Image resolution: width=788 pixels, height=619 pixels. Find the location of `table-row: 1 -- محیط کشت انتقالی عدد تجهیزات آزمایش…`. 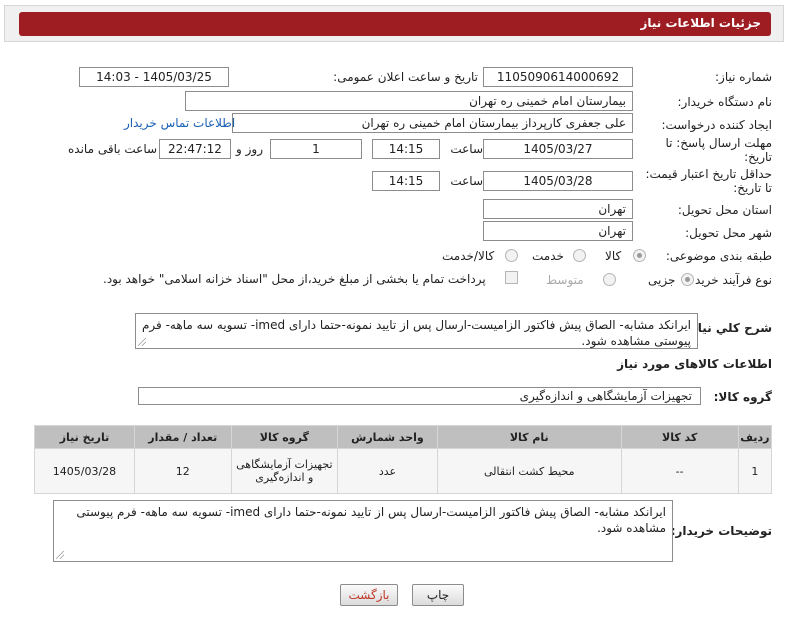

table-row: 1 -- محیط کشت انتقالی عدد تجهیزات آزمایش… is located at coordinates (403, 471).